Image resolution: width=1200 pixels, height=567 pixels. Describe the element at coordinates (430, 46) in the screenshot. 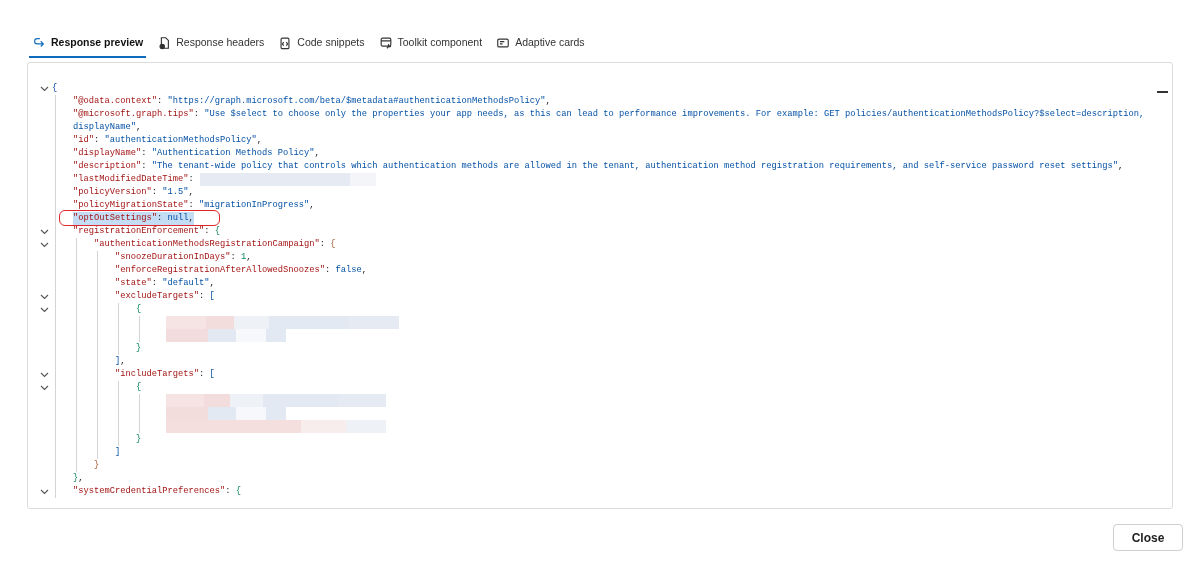

I see `tab: Toolkit component` at that location.